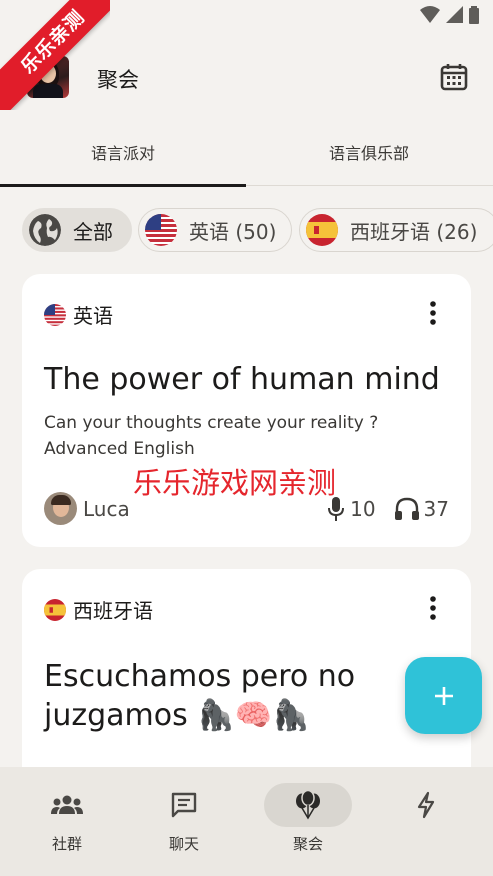 The image size is (493, 876). I want to click on tab-bar: 语言派对 语言俱乐部, so click(246, 155).